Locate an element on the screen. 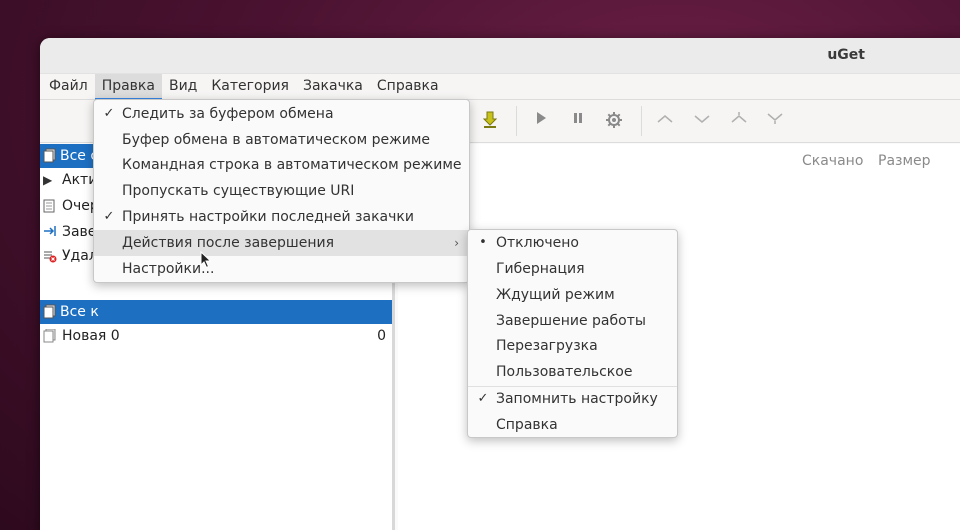  play-icon: ▶ is located at coordinates (48, 180).